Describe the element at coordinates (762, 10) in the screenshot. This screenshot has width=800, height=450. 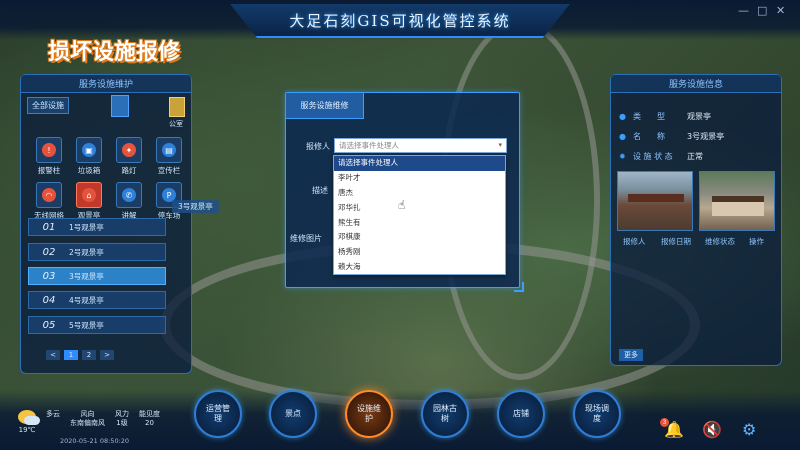
I see `maximize-button: □` at that location.